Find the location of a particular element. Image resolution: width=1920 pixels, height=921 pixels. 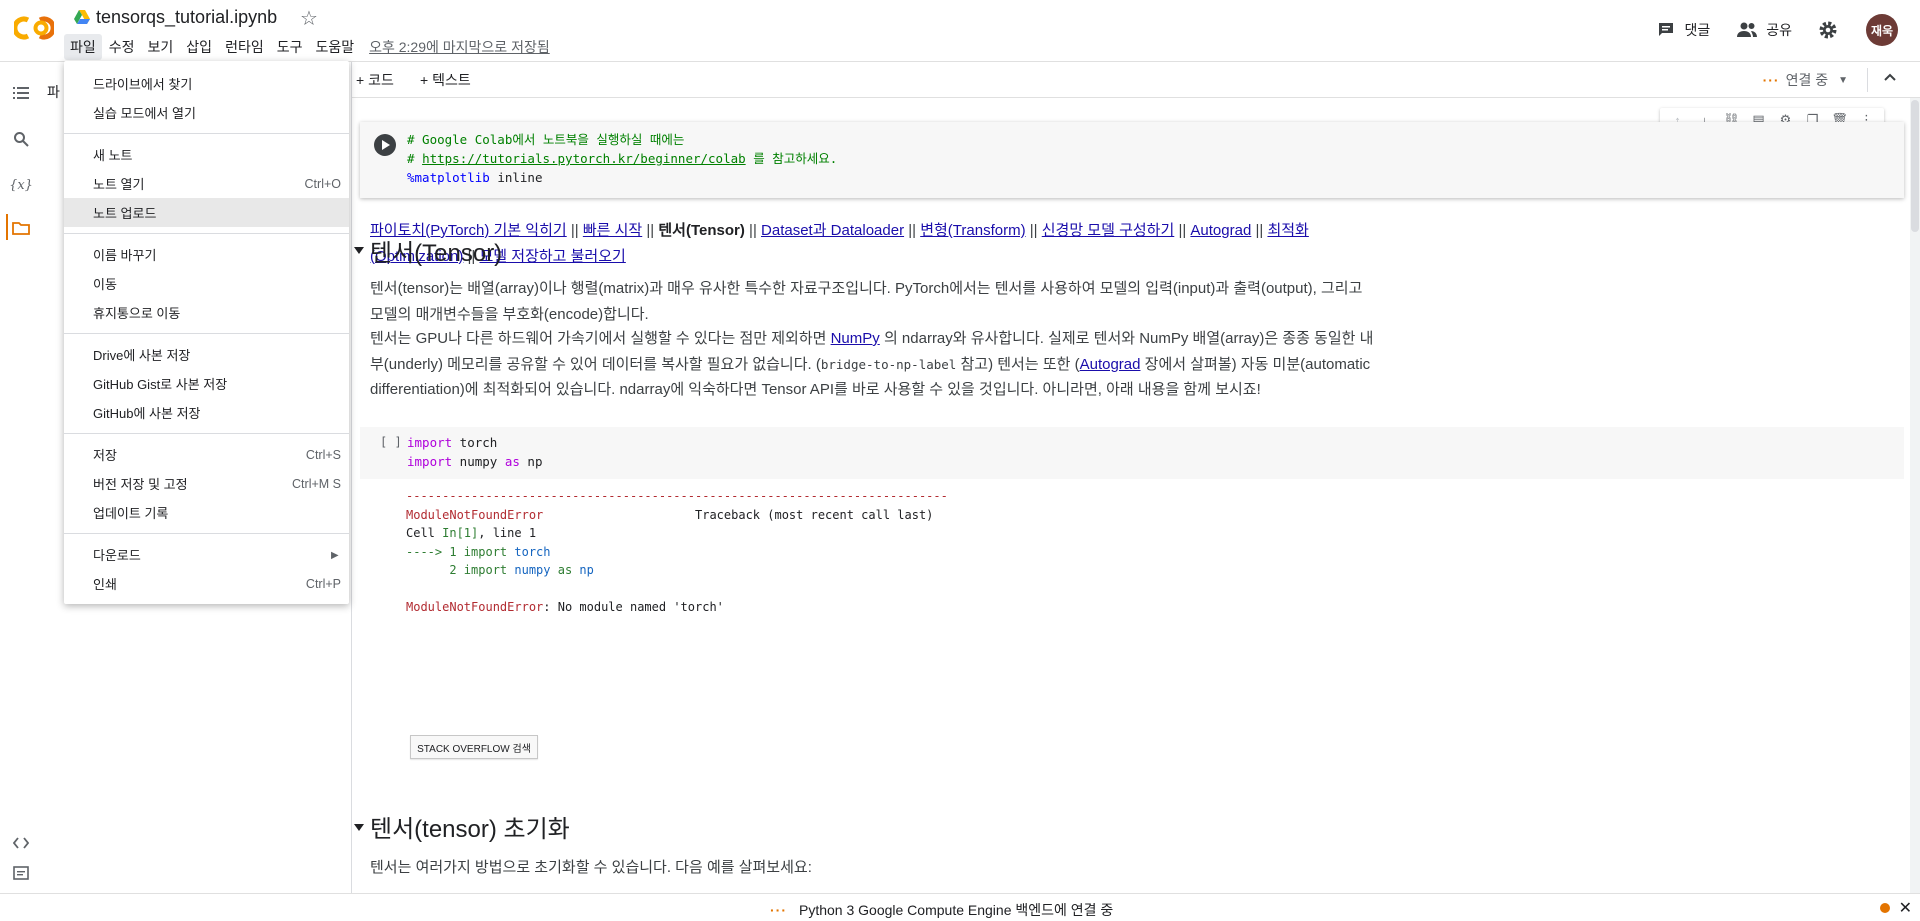

menu-item-shortcut: ► is located at coordinates (334, 554).